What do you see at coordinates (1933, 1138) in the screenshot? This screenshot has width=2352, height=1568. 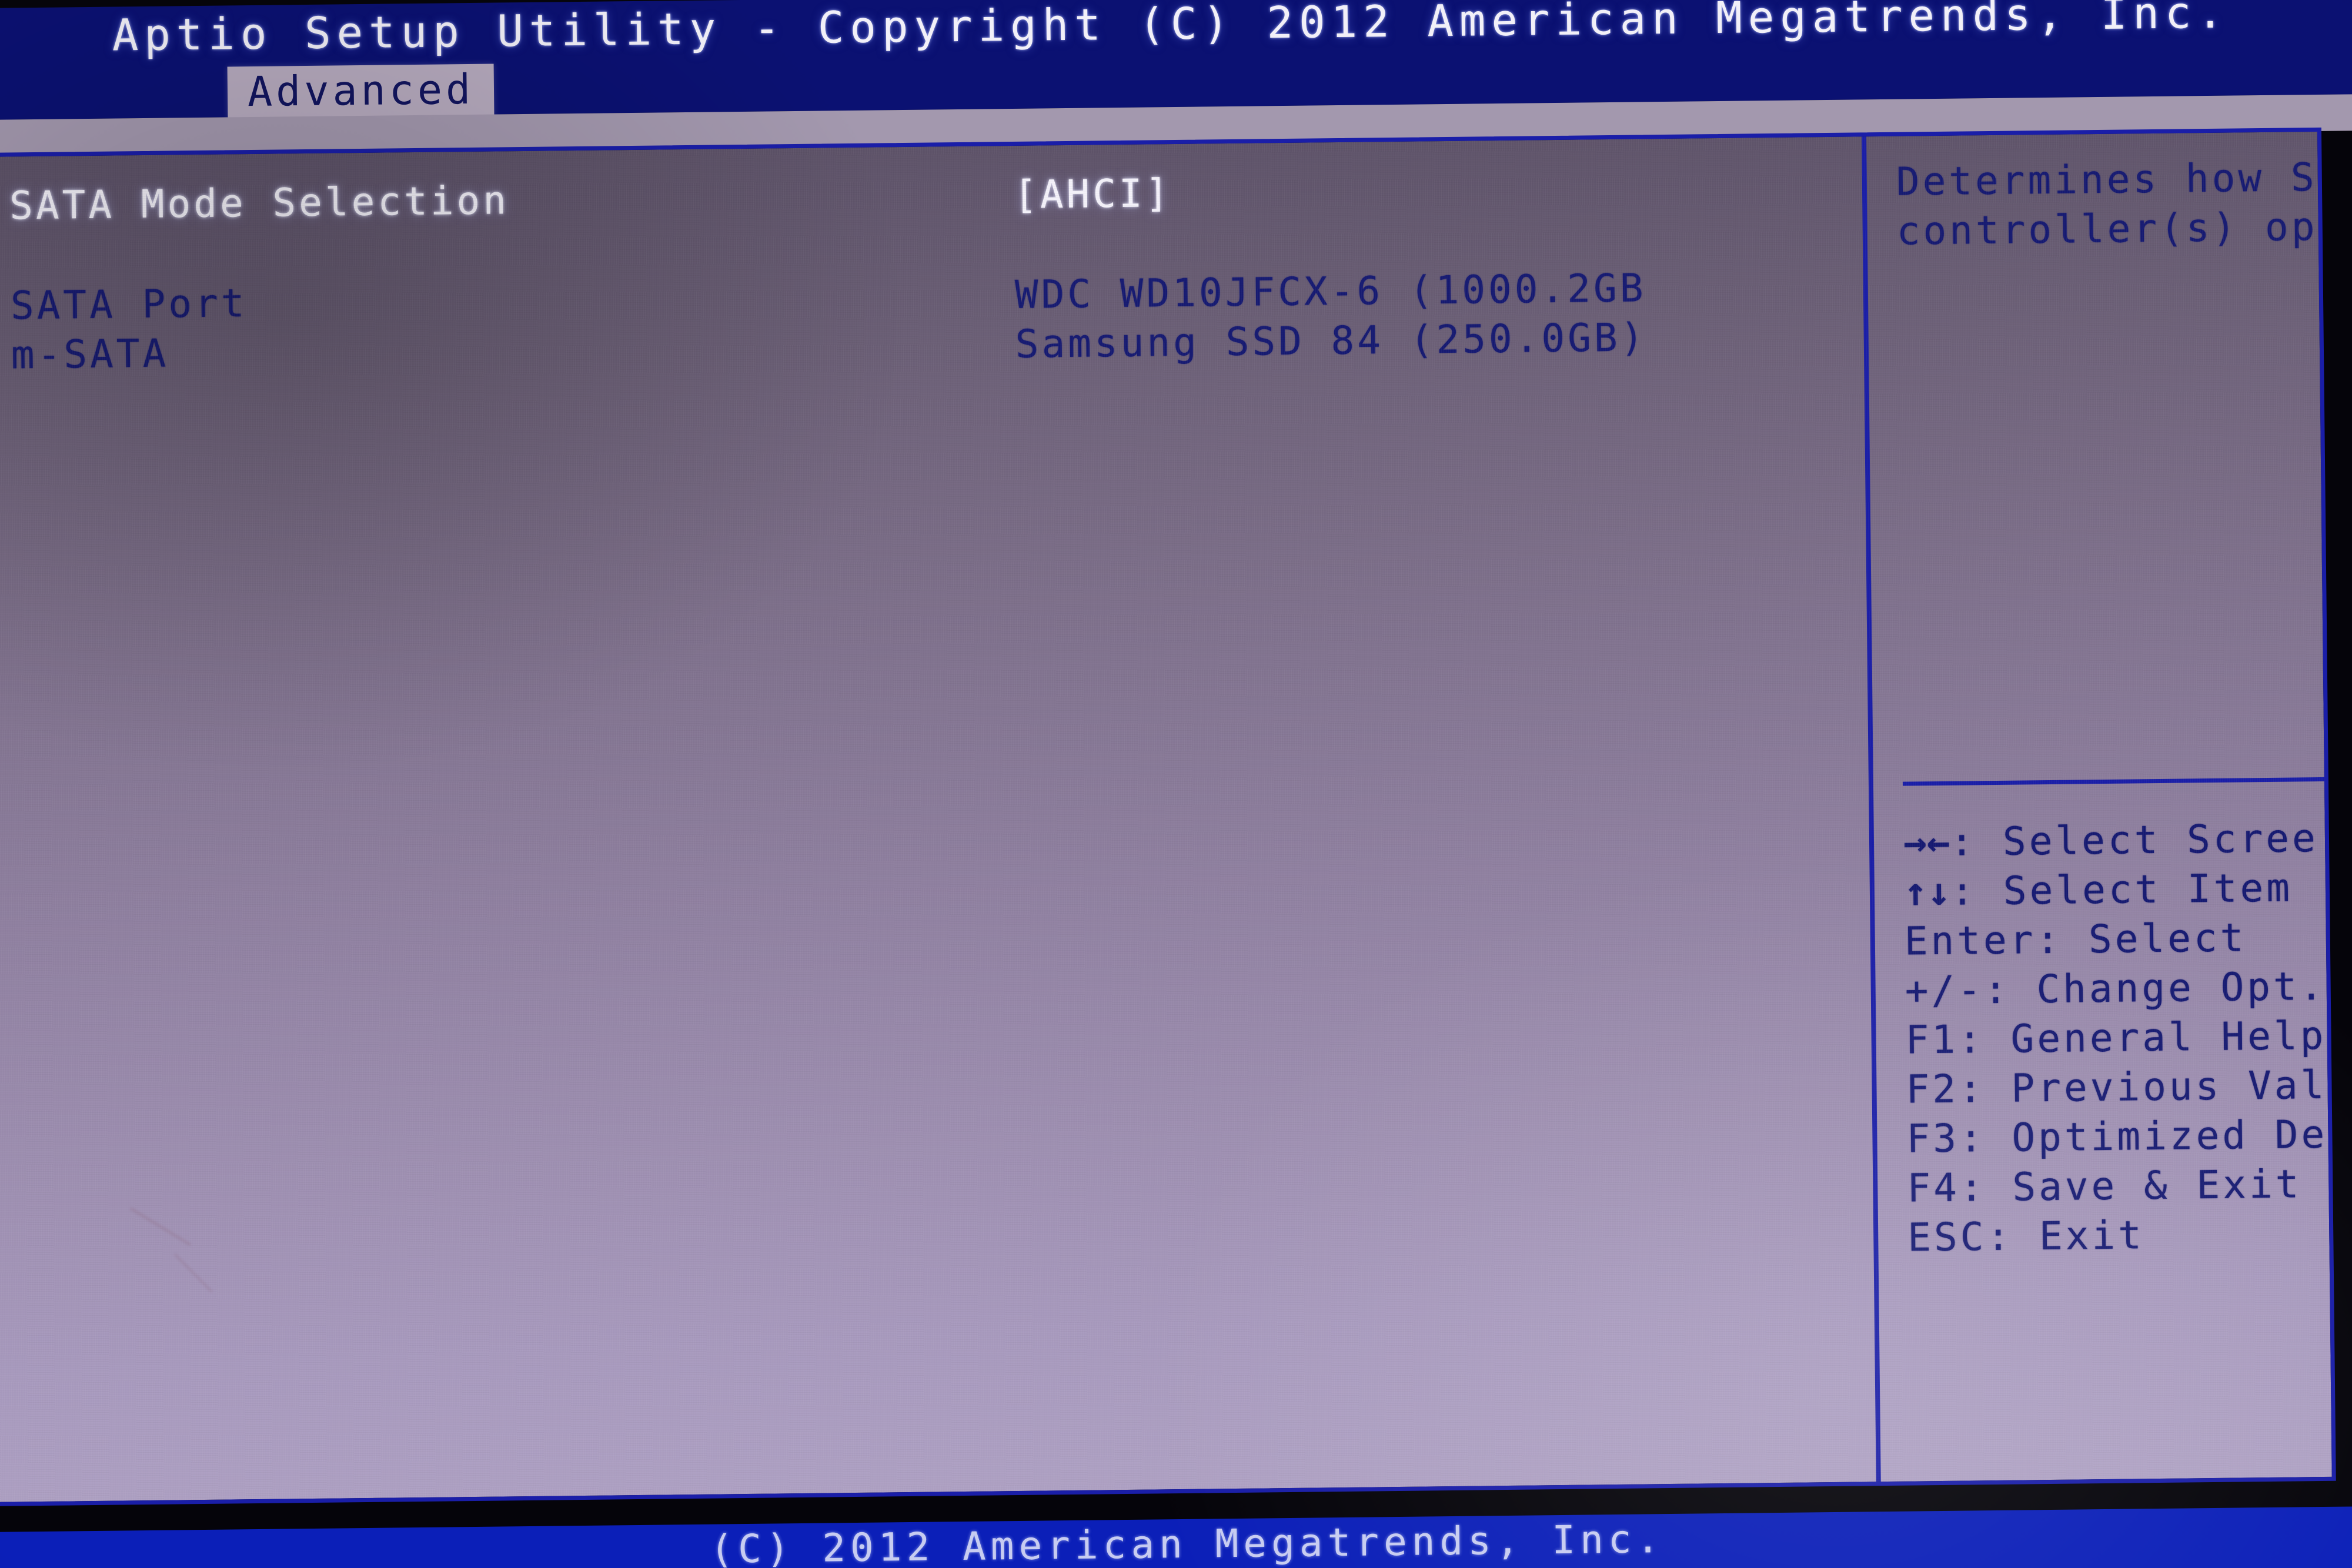 I see `legend-key: F3` at bounding box center [1933, 1138].